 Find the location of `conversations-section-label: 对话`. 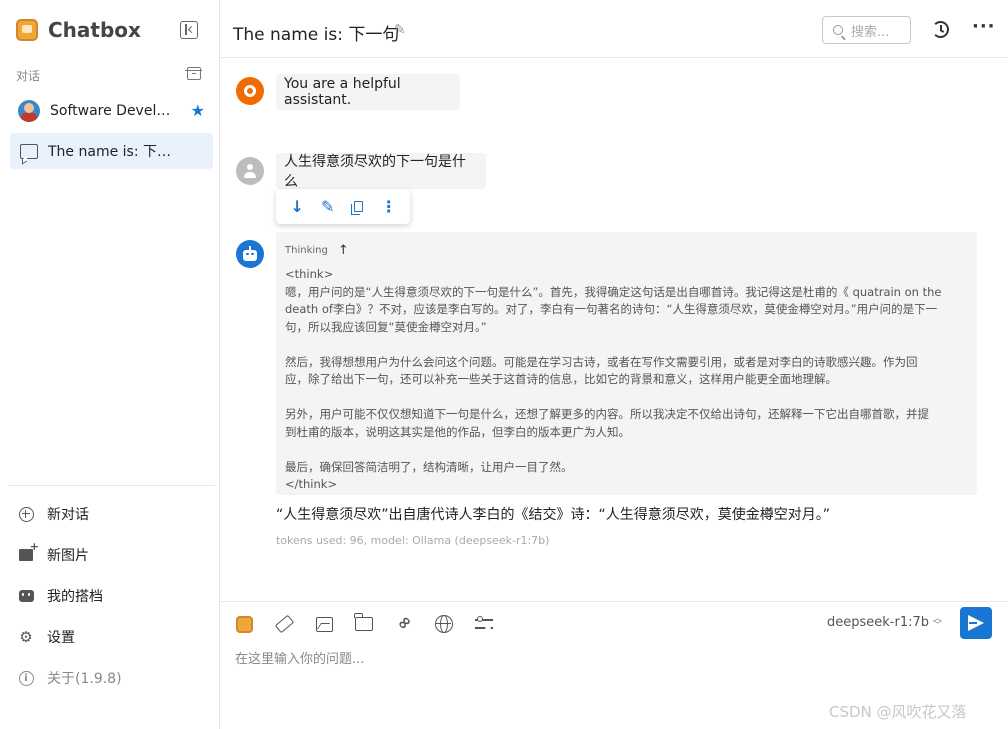

conversations-section-label: 对话 is located at coordinates (28, 76).